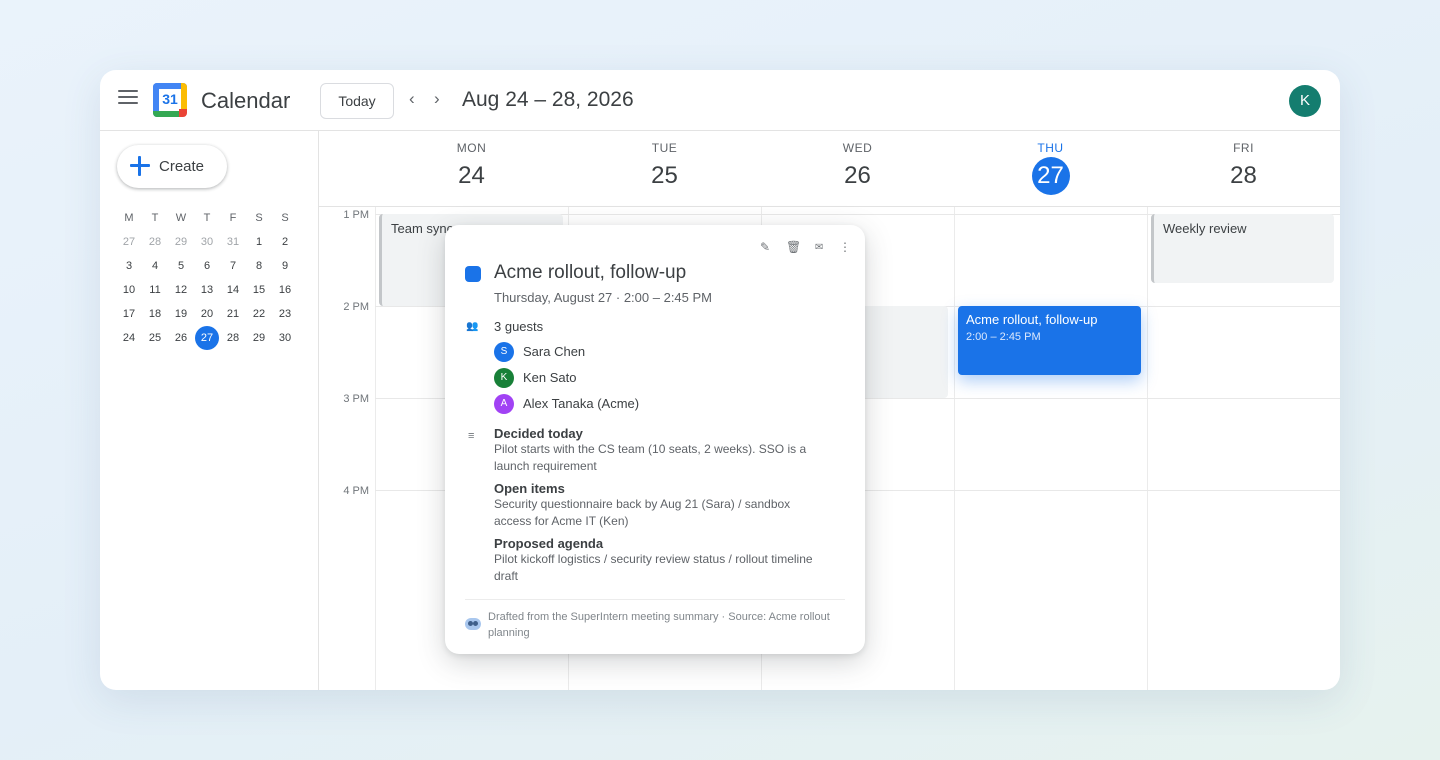  What do you see at coordinates (858, 176) in the screenshot?
I see `day-number: 26` at bounding box center [858, 176].